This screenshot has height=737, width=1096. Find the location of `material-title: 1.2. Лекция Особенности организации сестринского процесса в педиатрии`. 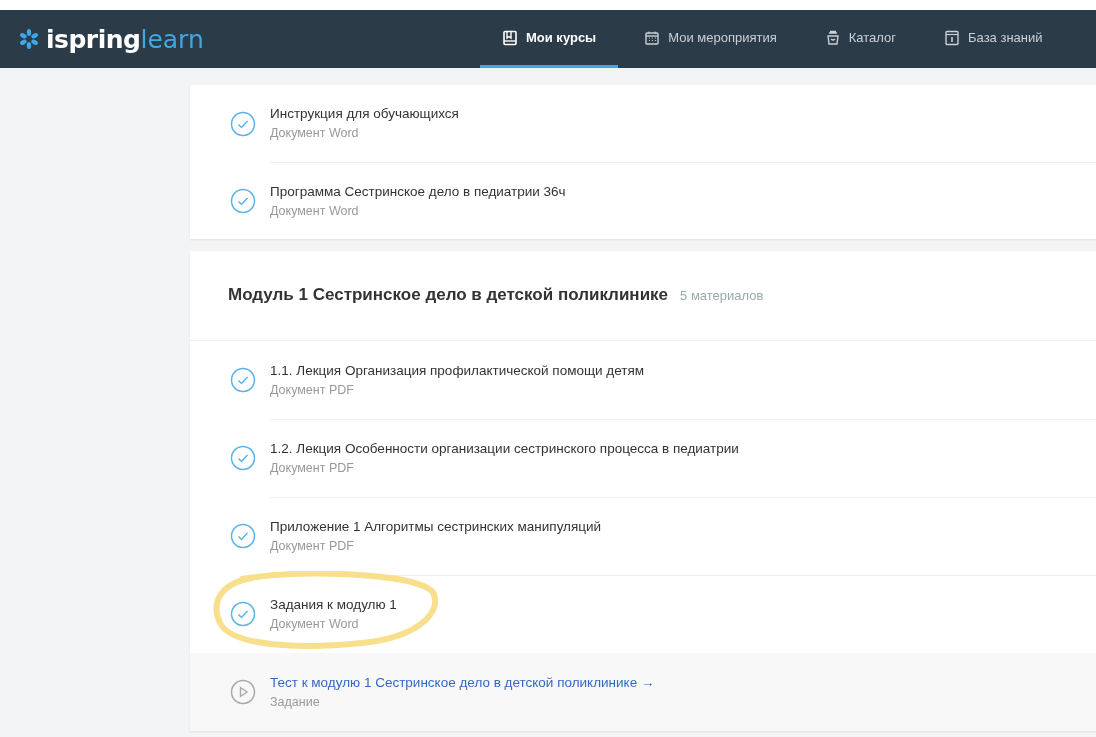

material-title: 1.2. Лекция Особенности организации сестринского процесса в педиатрии is located at coordinates (683, 448).